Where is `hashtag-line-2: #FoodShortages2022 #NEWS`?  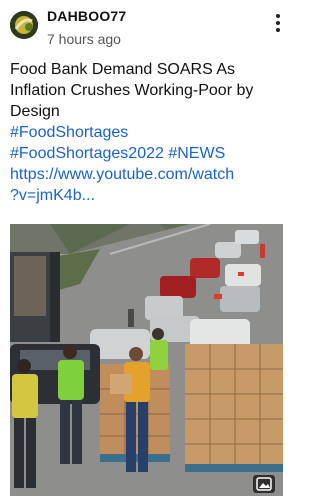 hashtag-line-2: #FoodShortages2022 #NEWS is located at coordinates (149, 153).